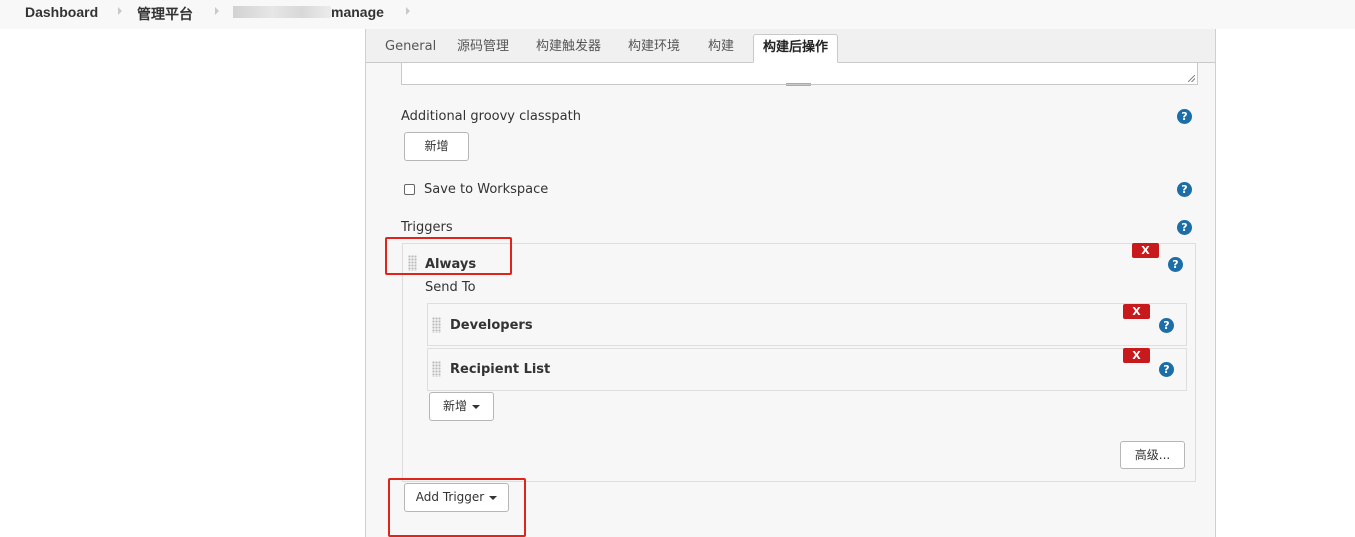 This screenshot has width=1355, height=537. I want to click on recipient-title: Recipient List, so click(500, 369).